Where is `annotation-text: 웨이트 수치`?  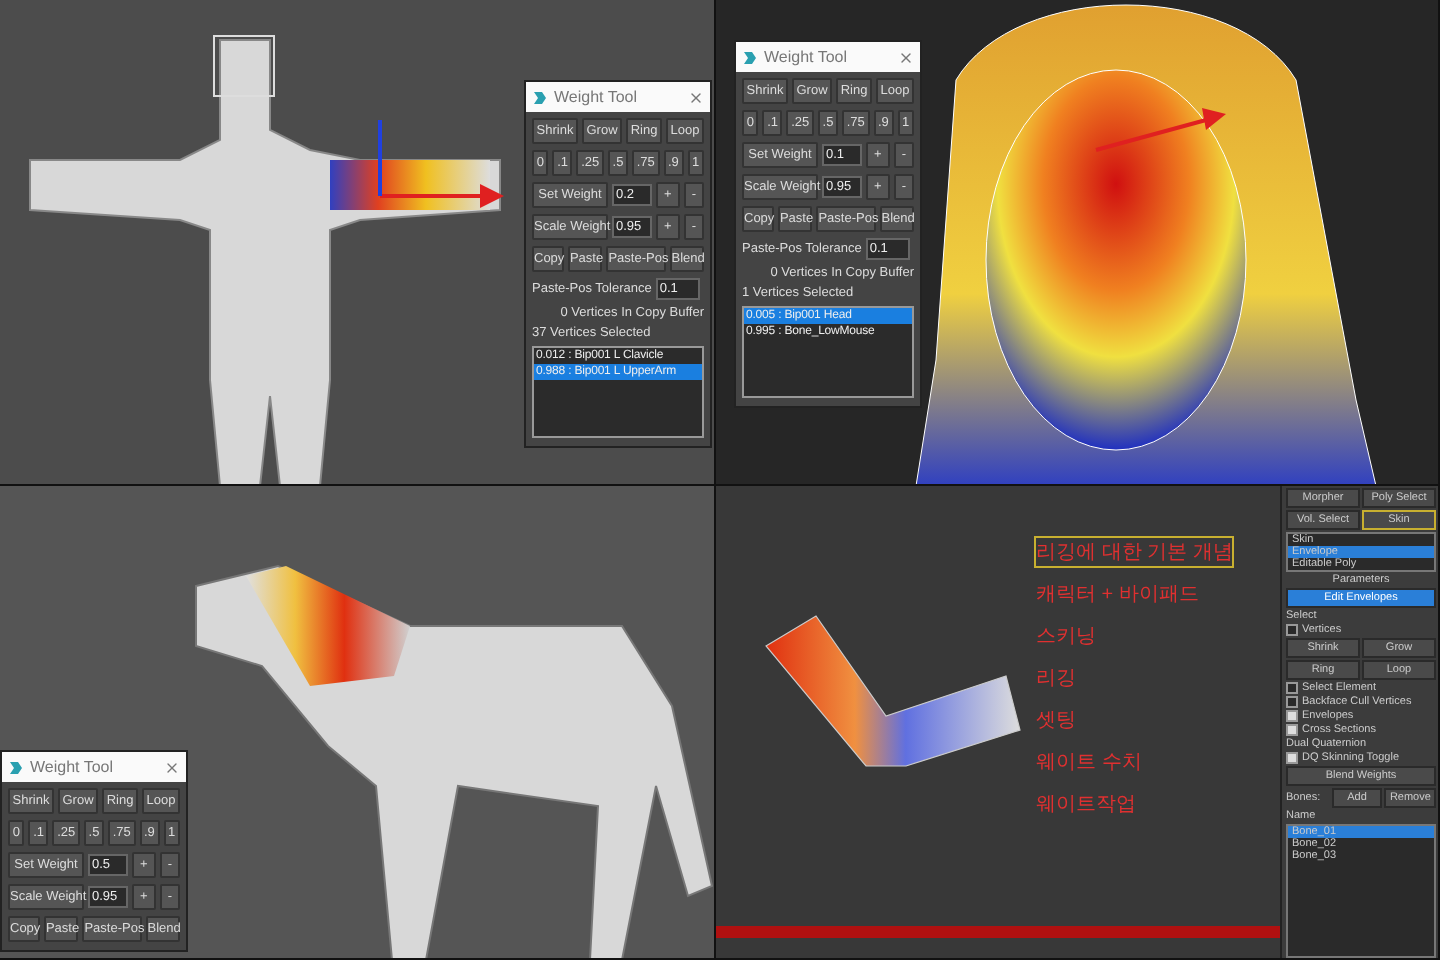
annotation-text: 웨이트 수치 is located at coordinates (1089, 763).